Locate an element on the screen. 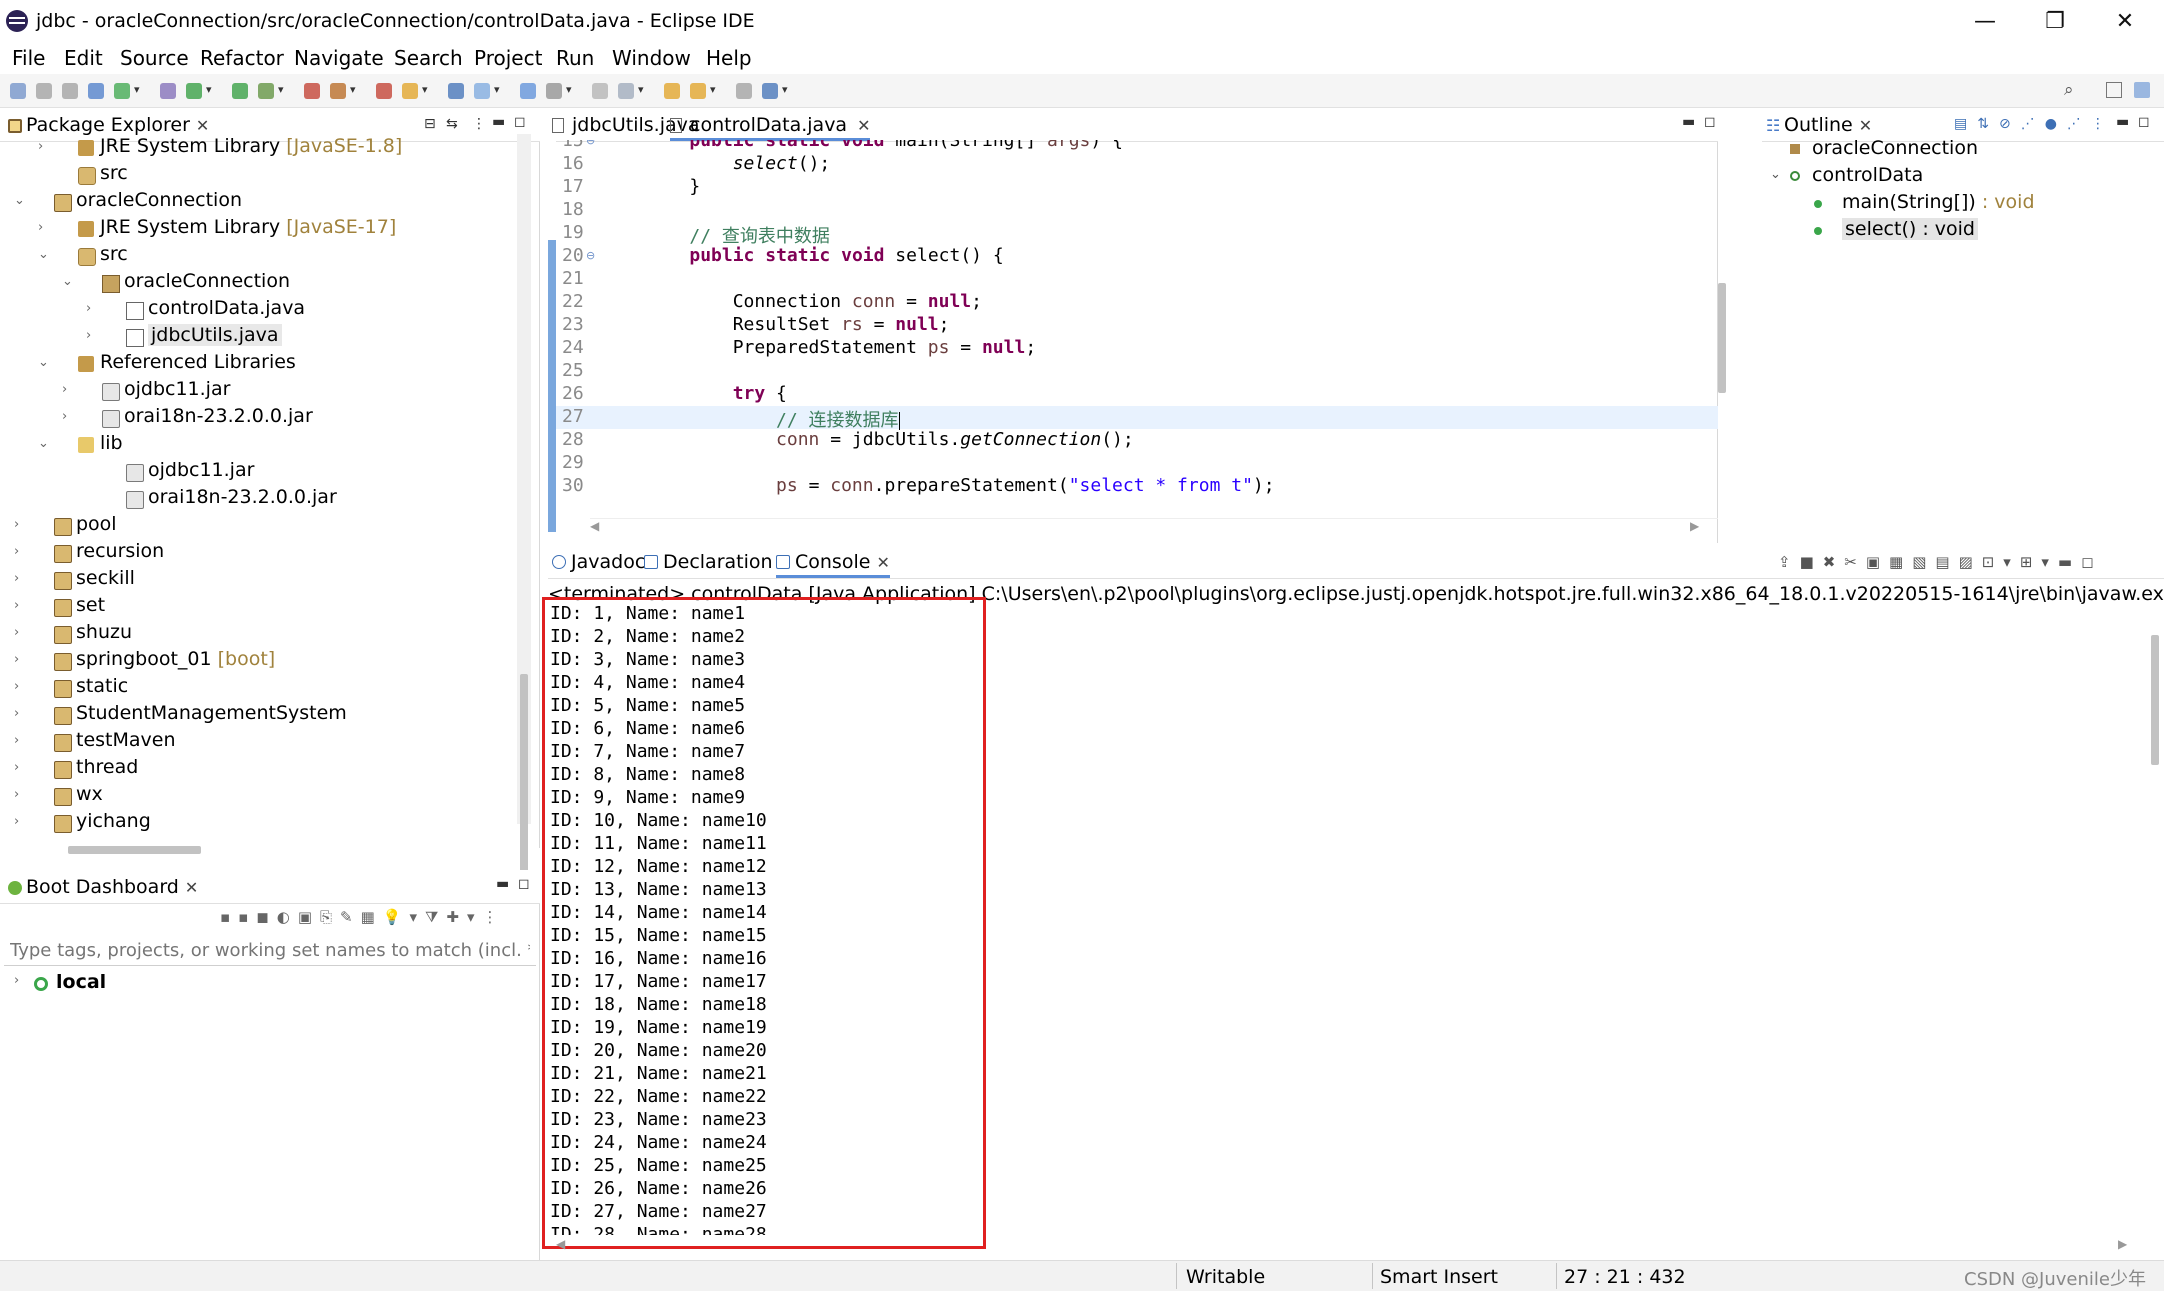 This screenshot has height=1291, width=2164. code-line: 17 } is located at coordinates (1137, 187).